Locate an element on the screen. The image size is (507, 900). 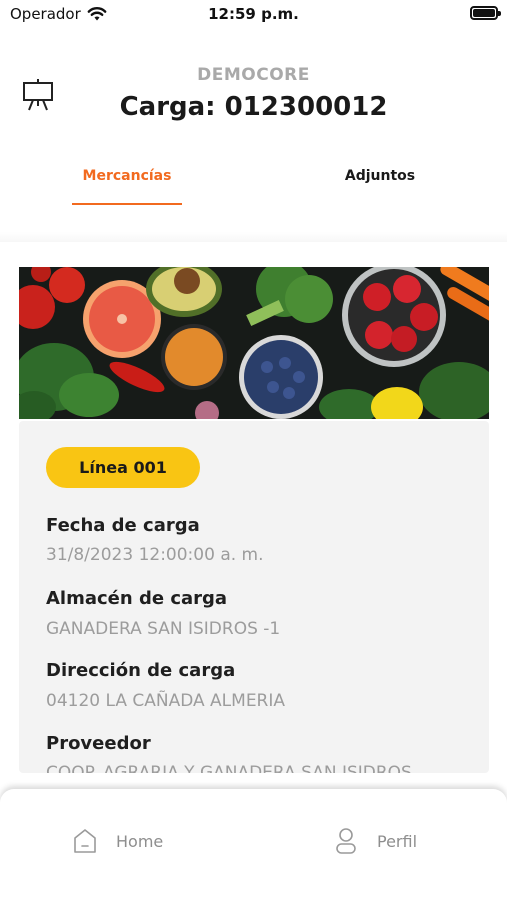
nav-perfil: Perfil is located at coordinates (375, 841).